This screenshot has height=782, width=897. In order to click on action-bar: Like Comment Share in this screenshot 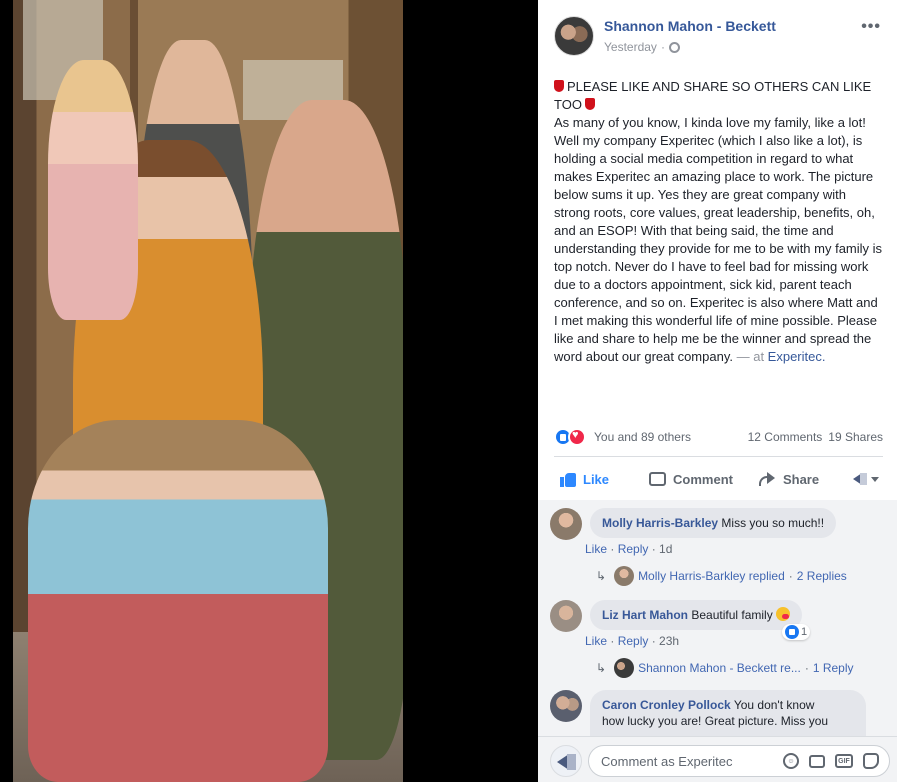, I will do `click(718, 479)`.